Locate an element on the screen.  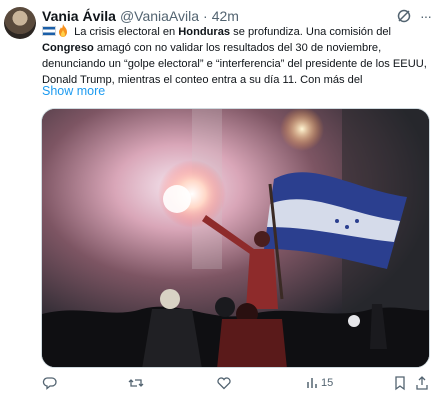
tweet-text-bold: Congreso is located at coordinates (68, 48).